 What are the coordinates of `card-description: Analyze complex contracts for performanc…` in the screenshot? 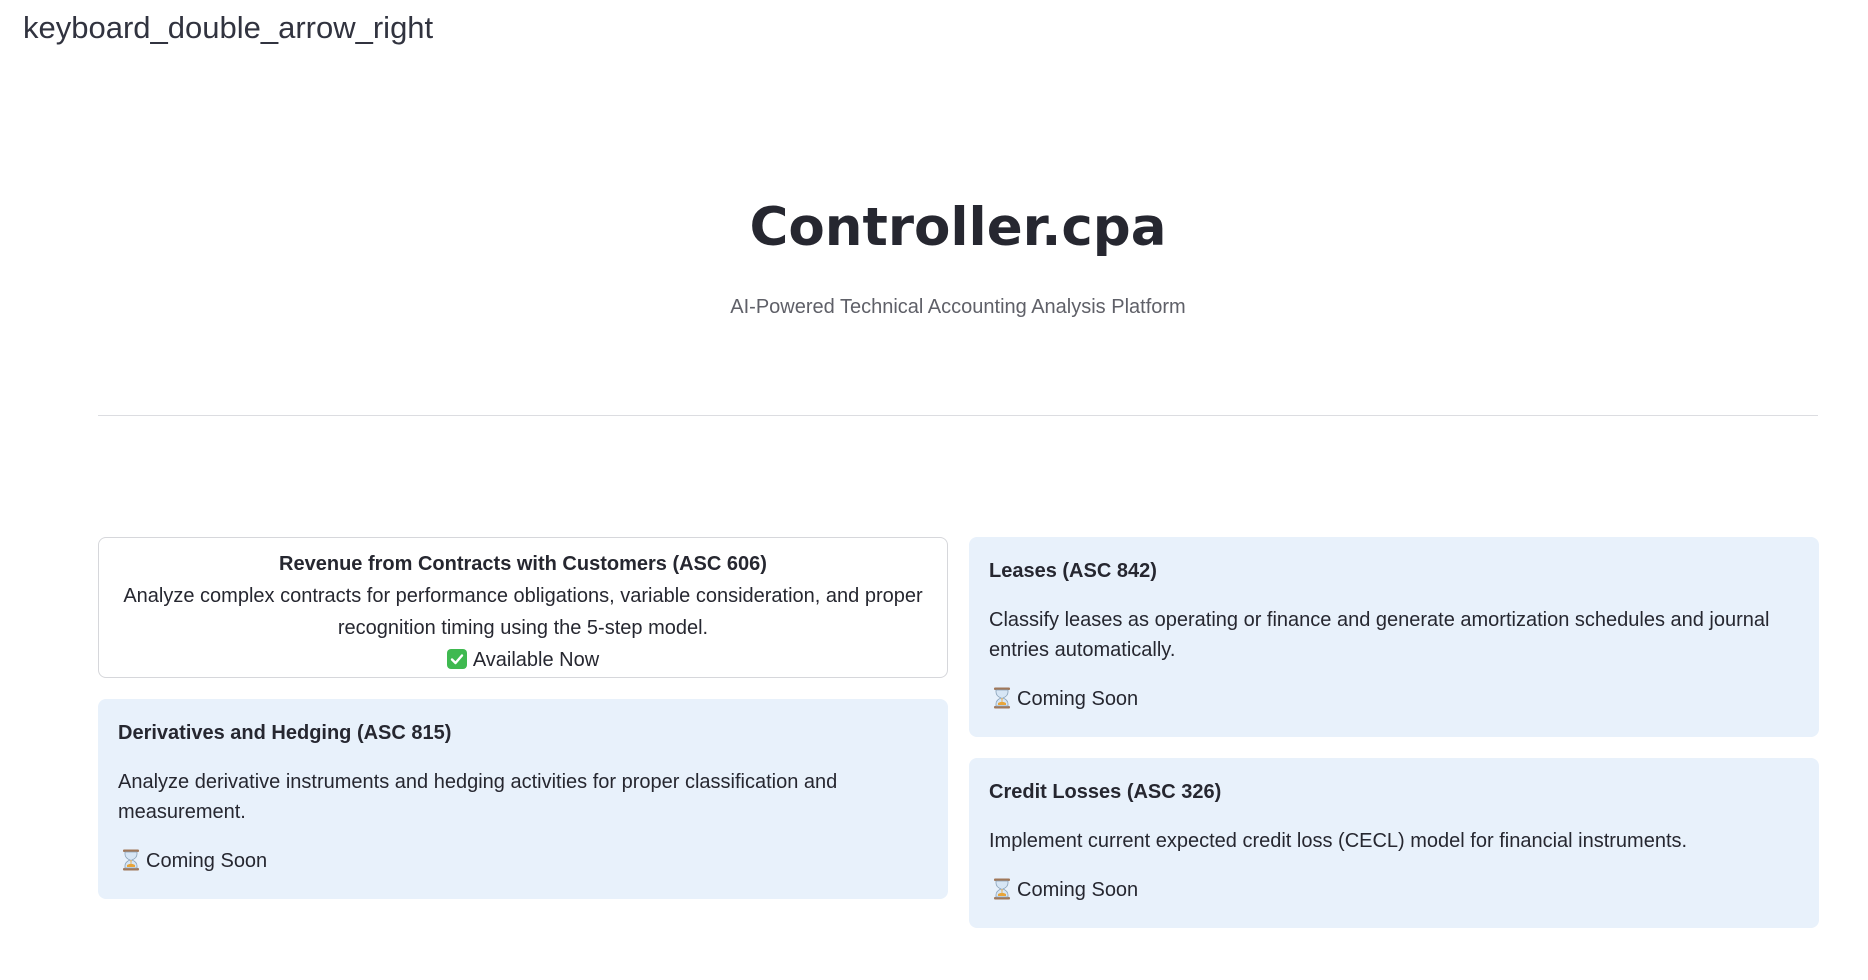 It's located at (523, 612).